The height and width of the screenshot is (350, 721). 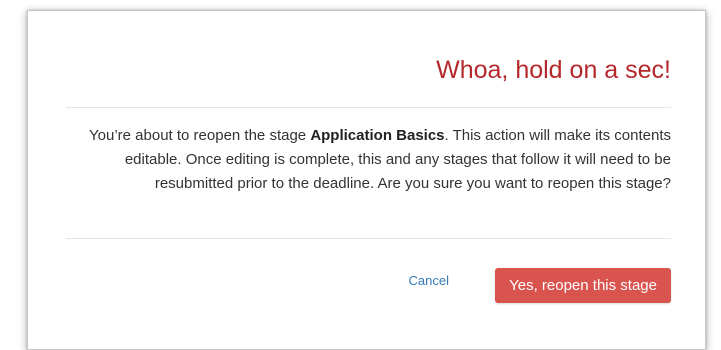 I want to click on dialog-title: Whoa, hold on a sec!, so click(x=553, y=70).